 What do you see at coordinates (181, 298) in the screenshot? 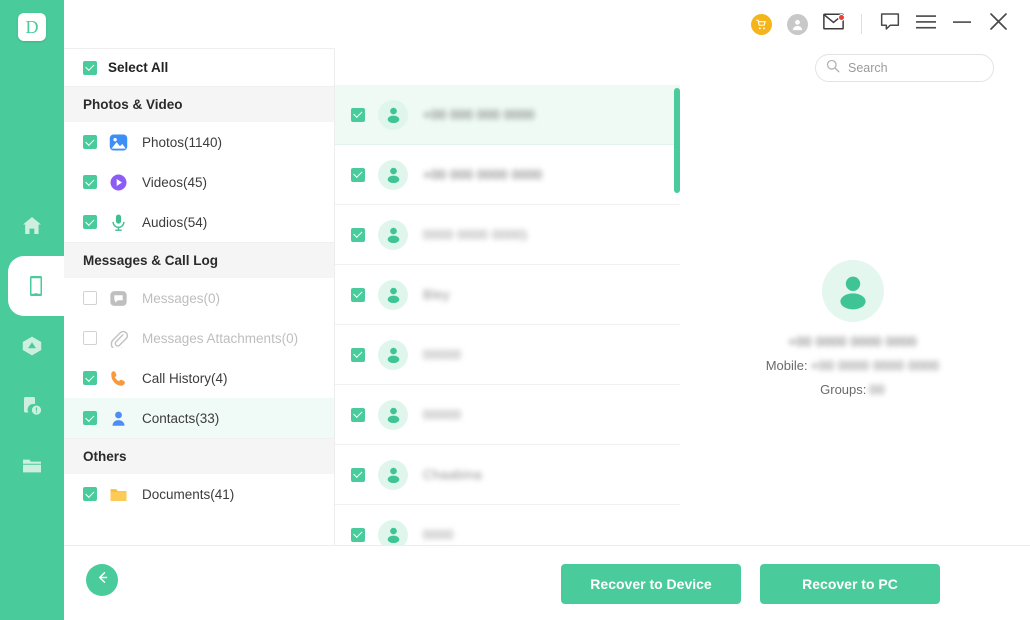
I see `messages-label: Messages(0)` at bounding box center [181, 298].